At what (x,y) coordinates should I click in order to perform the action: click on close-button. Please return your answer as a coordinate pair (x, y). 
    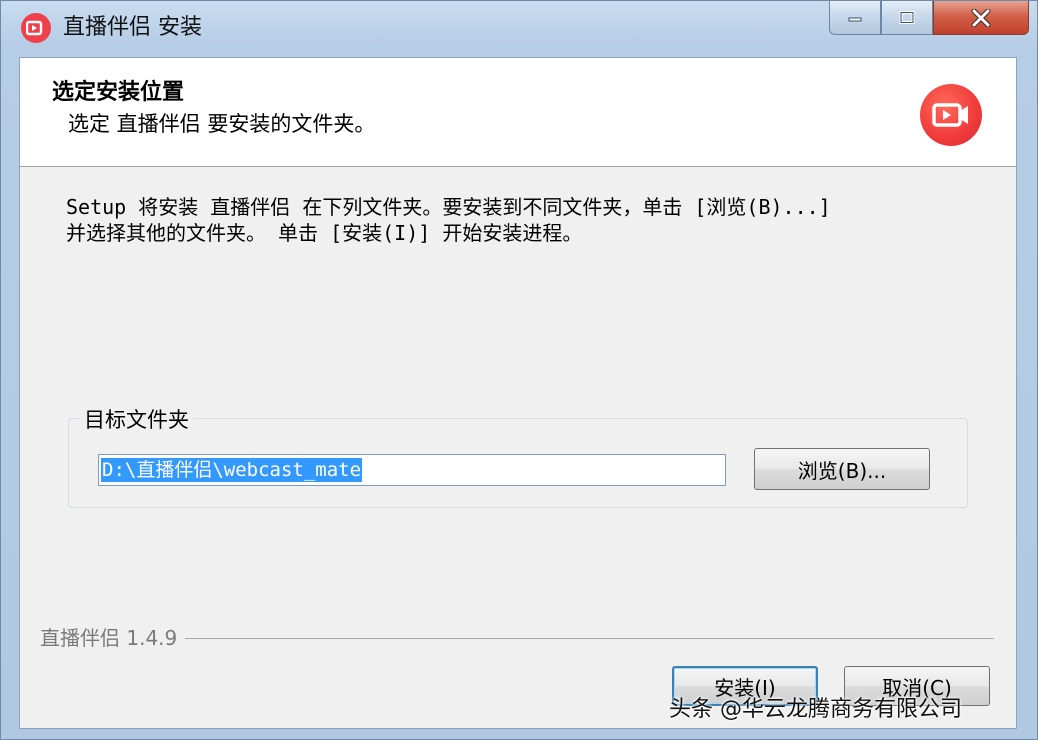
    Looking at the image, I should click on (981, 18).